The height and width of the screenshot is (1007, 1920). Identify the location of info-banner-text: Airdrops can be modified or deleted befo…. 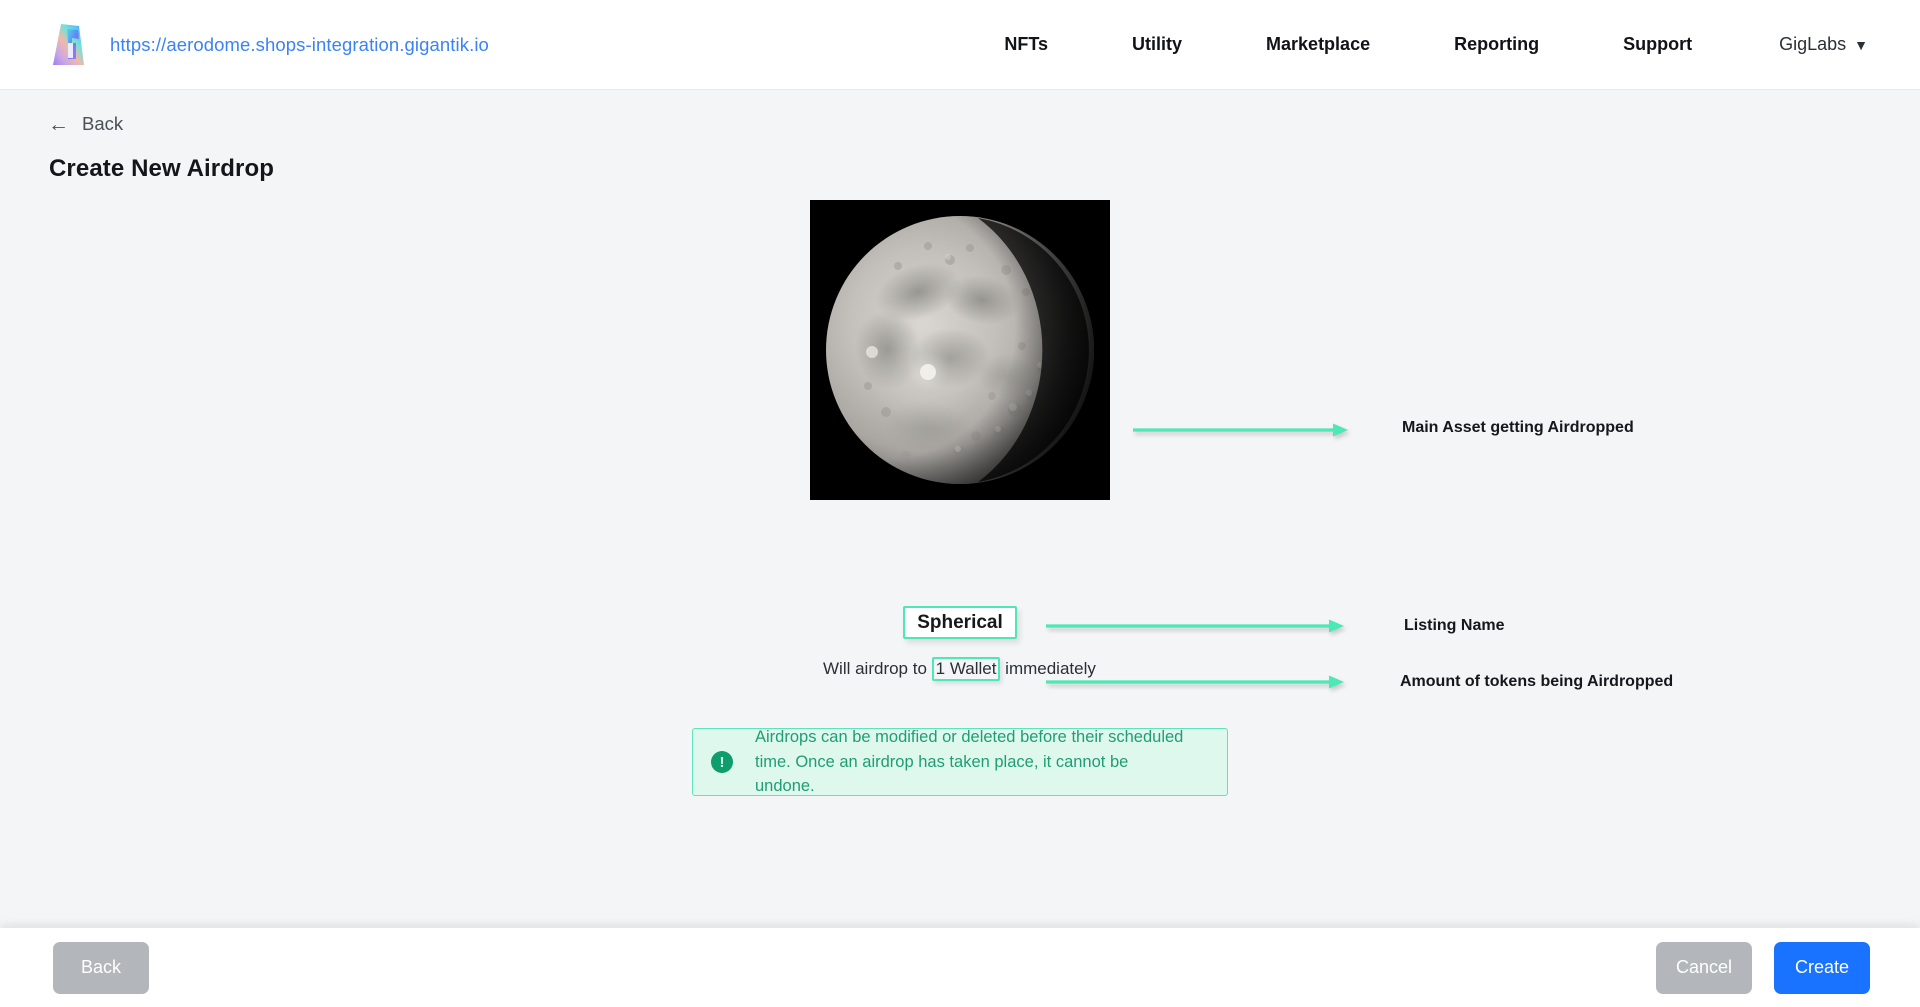
(969, 762).